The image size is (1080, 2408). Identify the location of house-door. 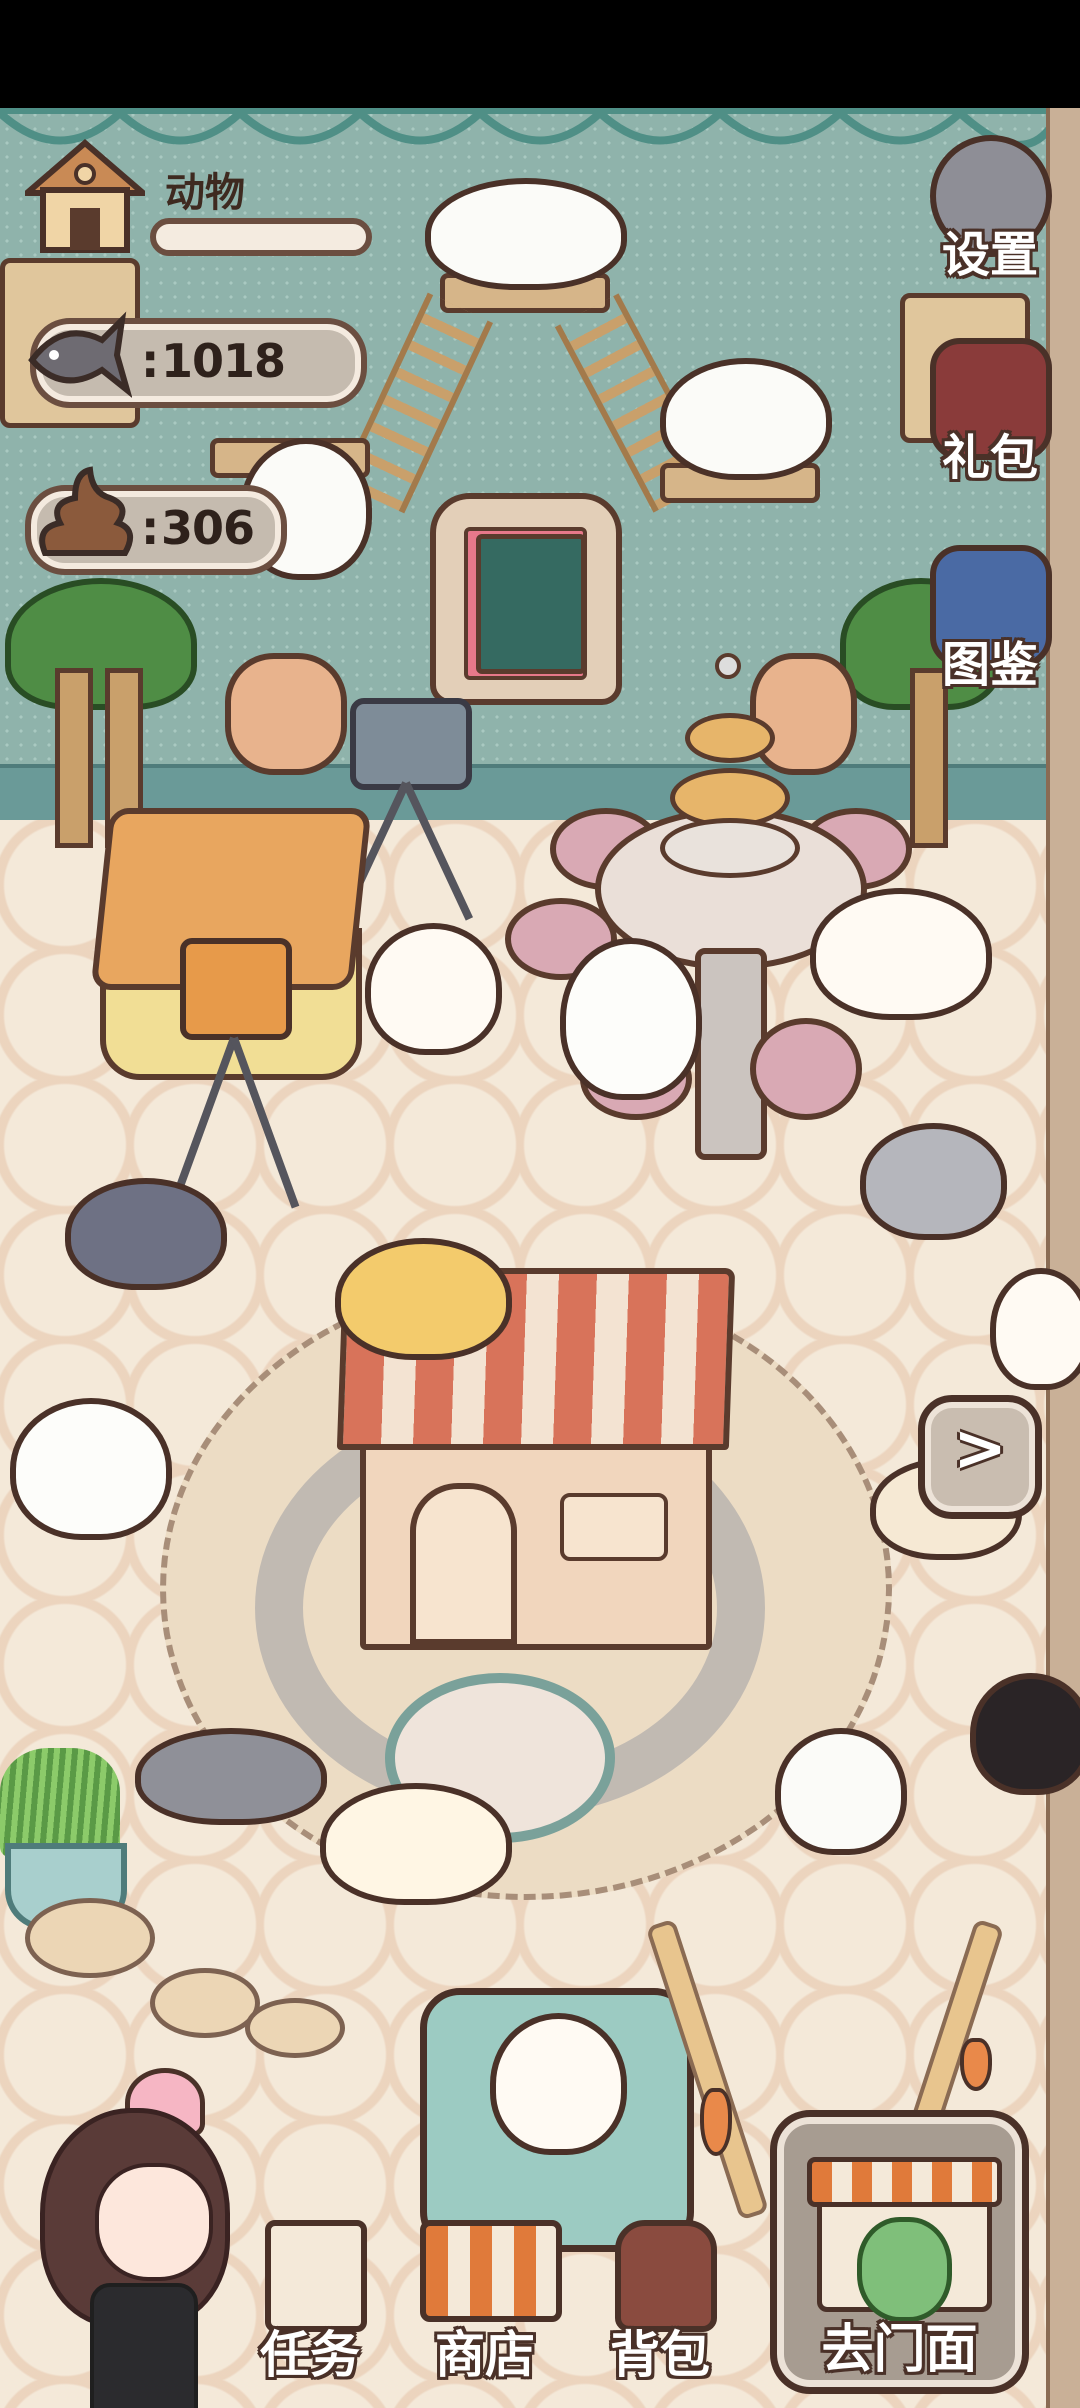
(463, 1564).